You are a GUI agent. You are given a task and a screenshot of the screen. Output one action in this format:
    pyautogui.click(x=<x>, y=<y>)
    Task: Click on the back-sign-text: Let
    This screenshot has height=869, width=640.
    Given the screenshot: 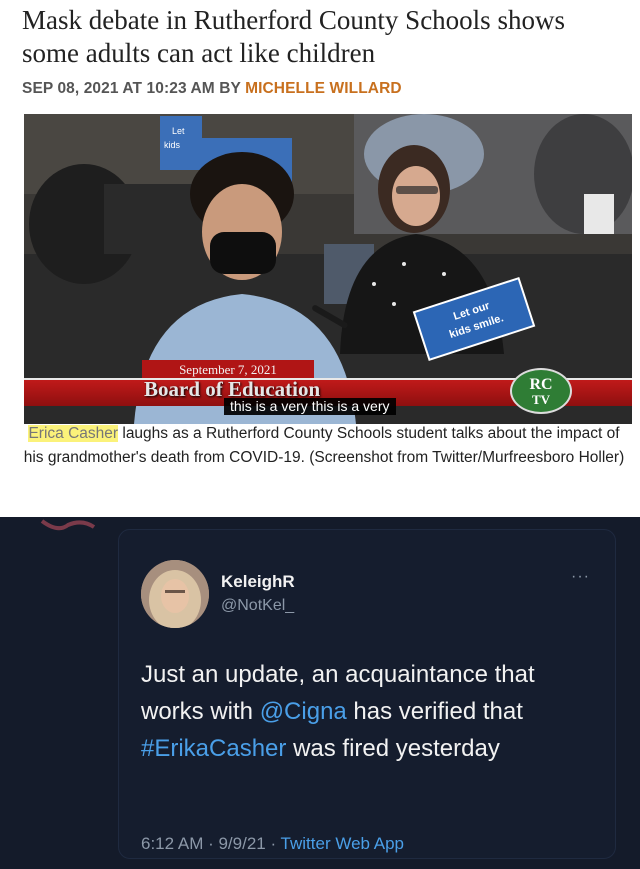 What is the action you would take?
    pyautogui.click(x=178, y=131)
    